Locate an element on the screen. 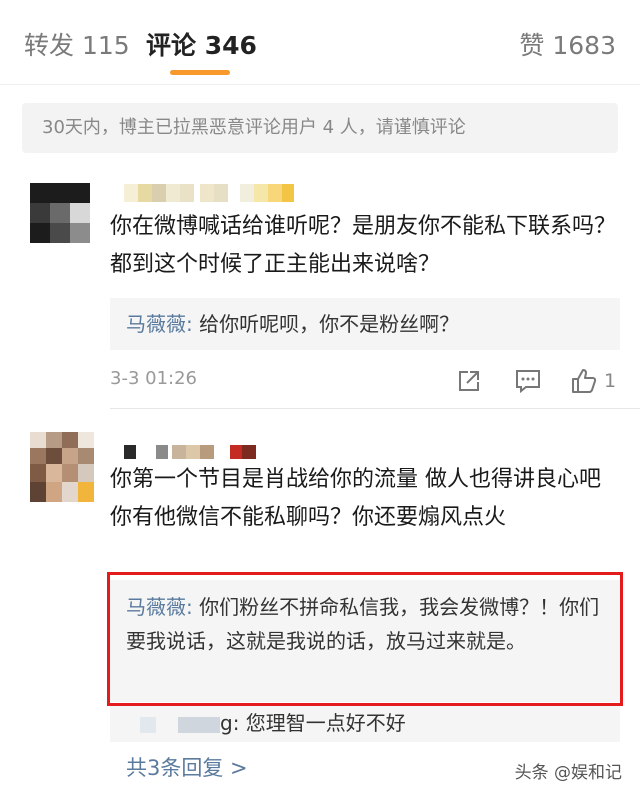 The width and height of the screenshot is (640, 794). tab-comments: 评论 346 is located at coordinates (201, 44).